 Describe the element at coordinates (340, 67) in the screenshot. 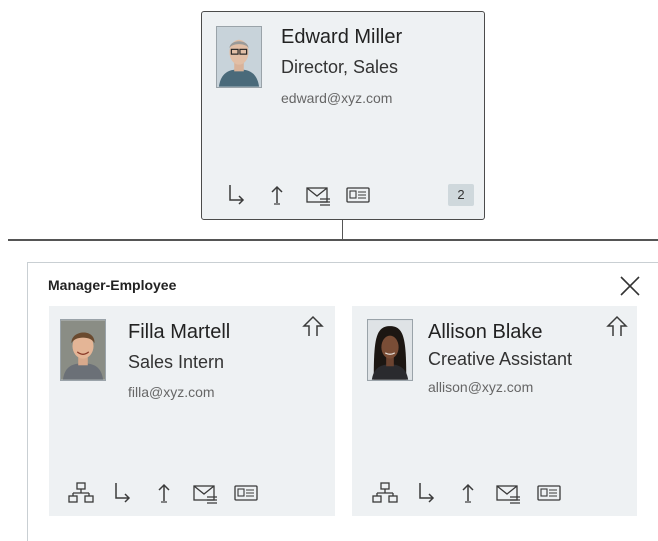

I see `manager-title: Director, Sales` at that location.